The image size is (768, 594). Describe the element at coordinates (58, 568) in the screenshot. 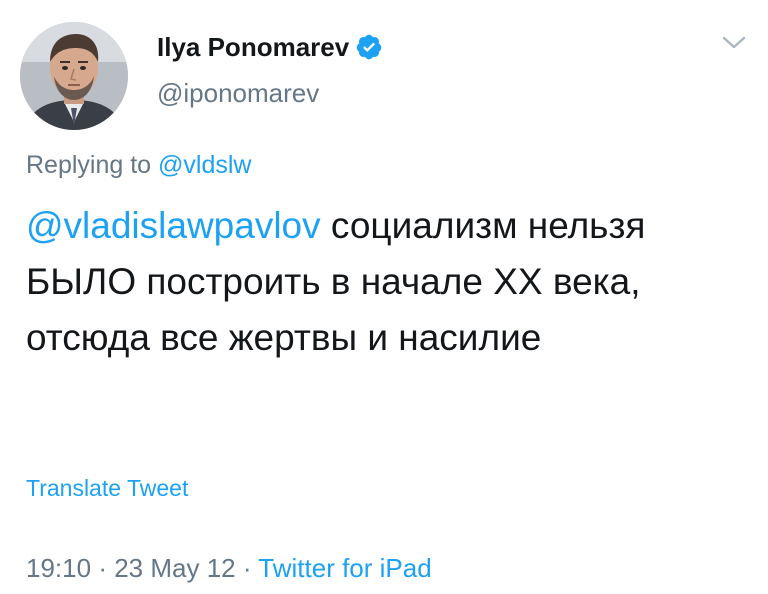

I see `tweet-time: 19:10` at that location.